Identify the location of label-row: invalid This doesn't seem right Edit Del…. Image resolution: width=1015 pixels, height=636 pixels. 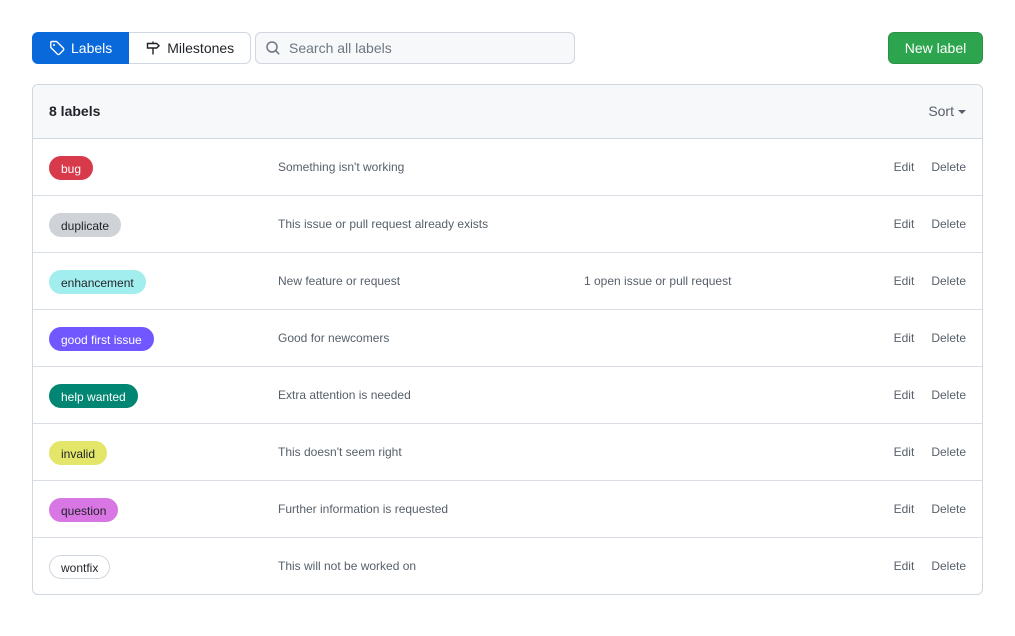
(507, 452).